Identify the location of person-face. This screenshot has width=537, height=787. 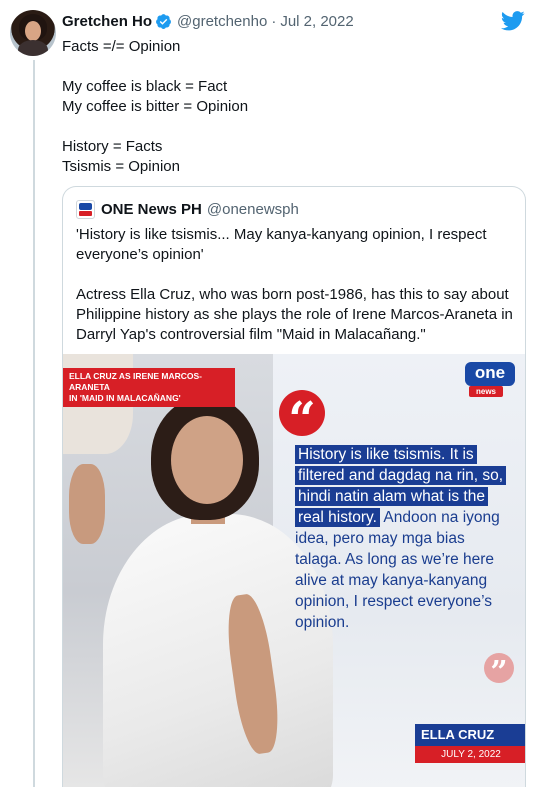
(207, 460).